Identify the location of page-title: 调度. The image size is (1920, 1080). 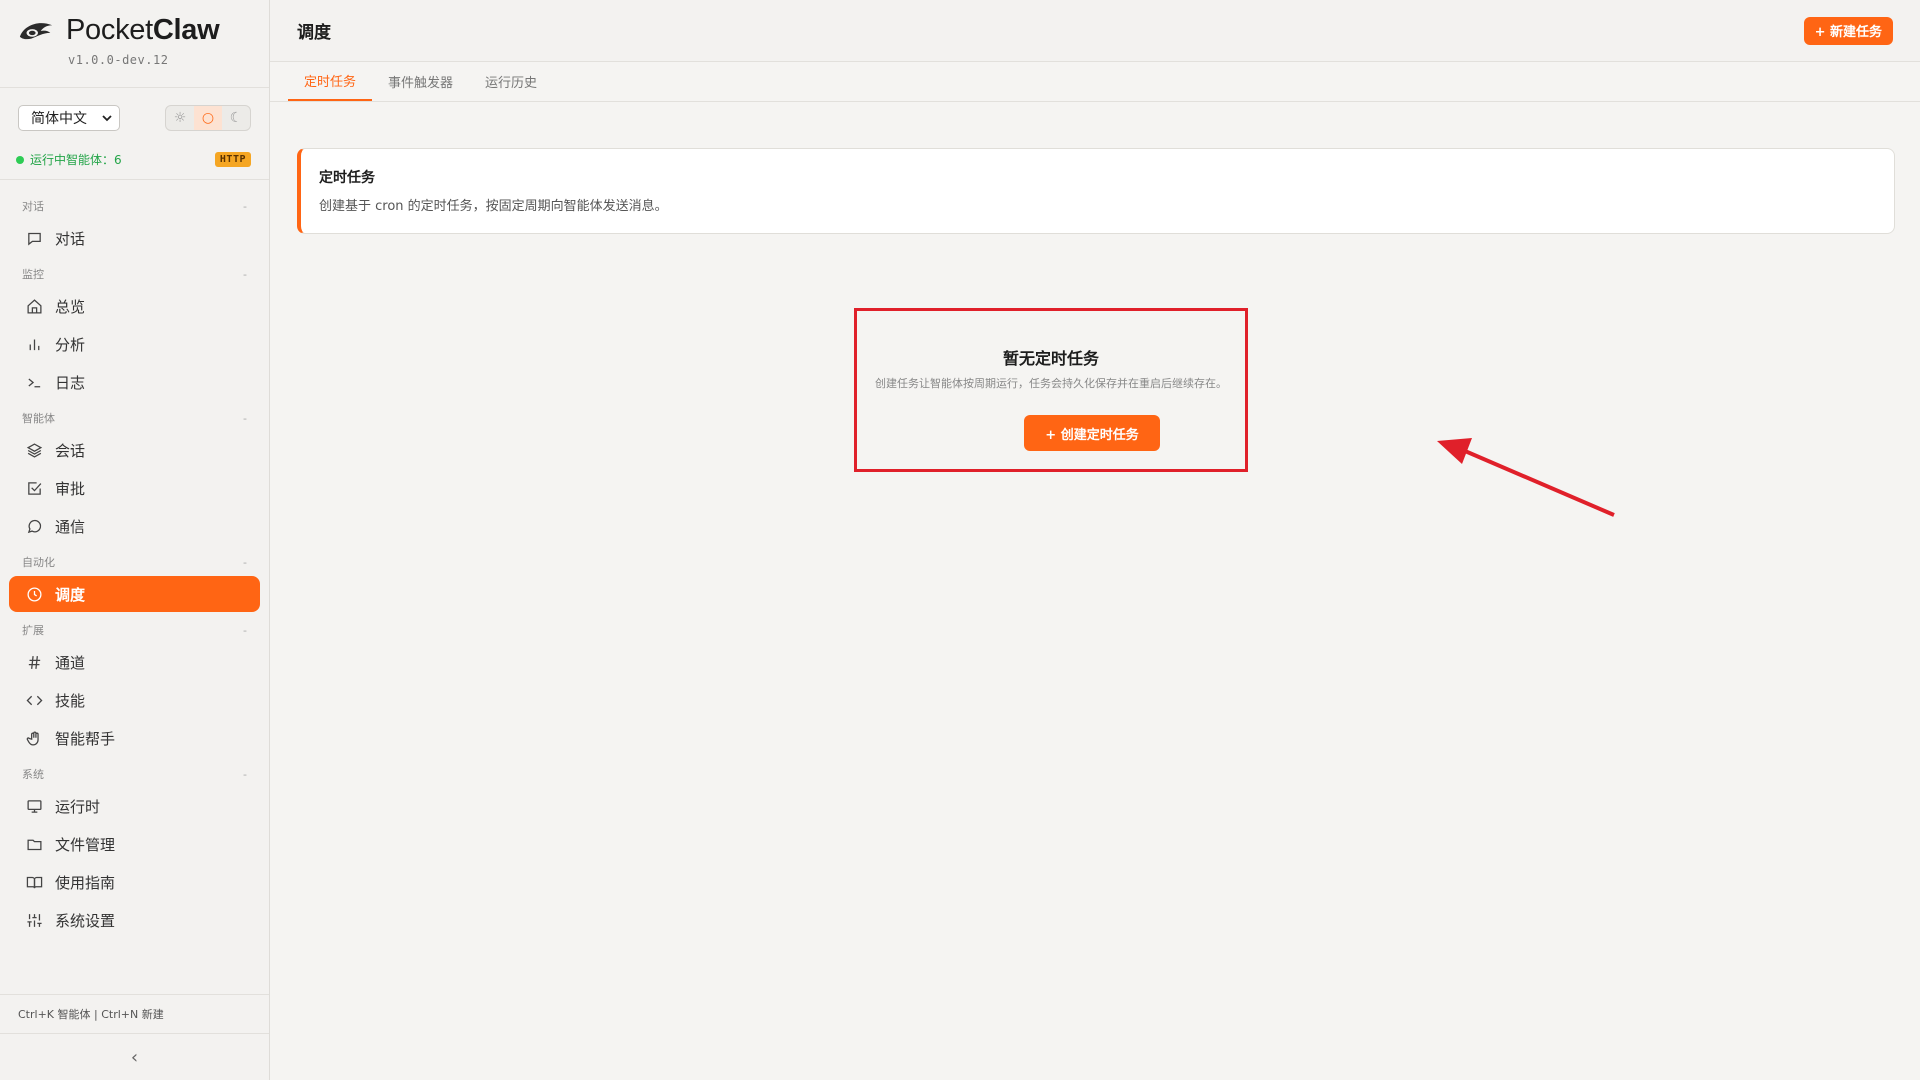
(314, 33).